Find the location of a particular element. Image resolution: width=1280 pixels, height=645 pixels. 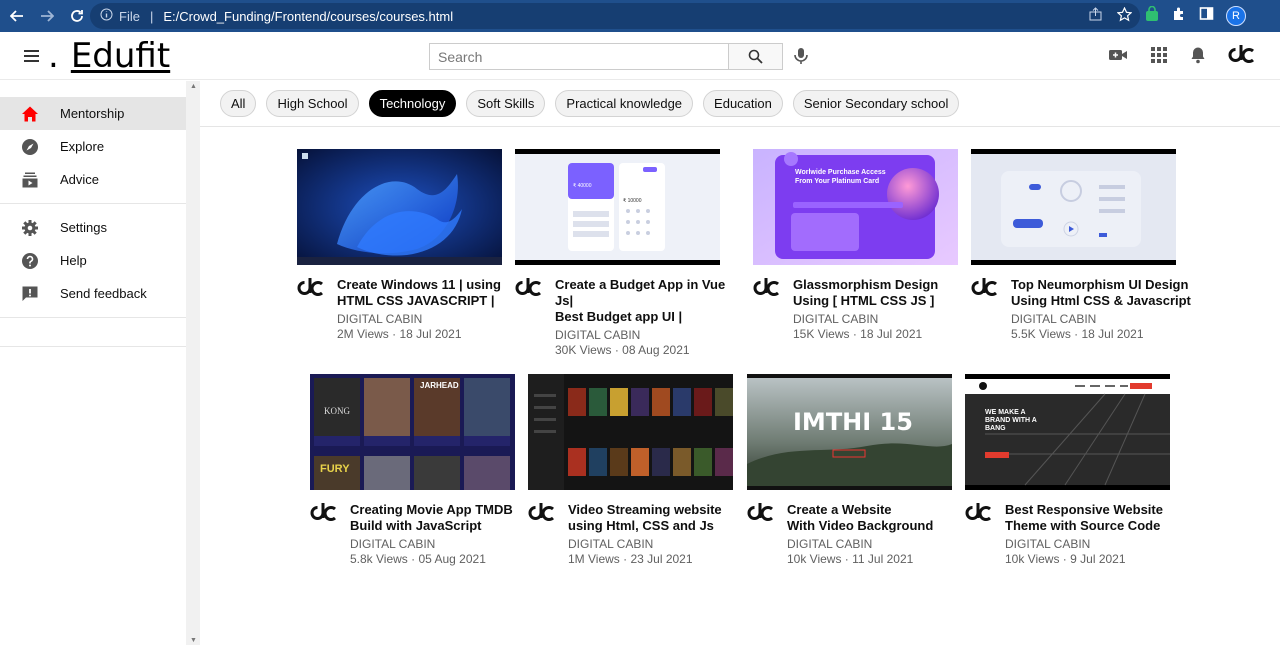

video-stats: 5.5K Views · 18 Jul 2021 is located at coordinates (1077, 334).